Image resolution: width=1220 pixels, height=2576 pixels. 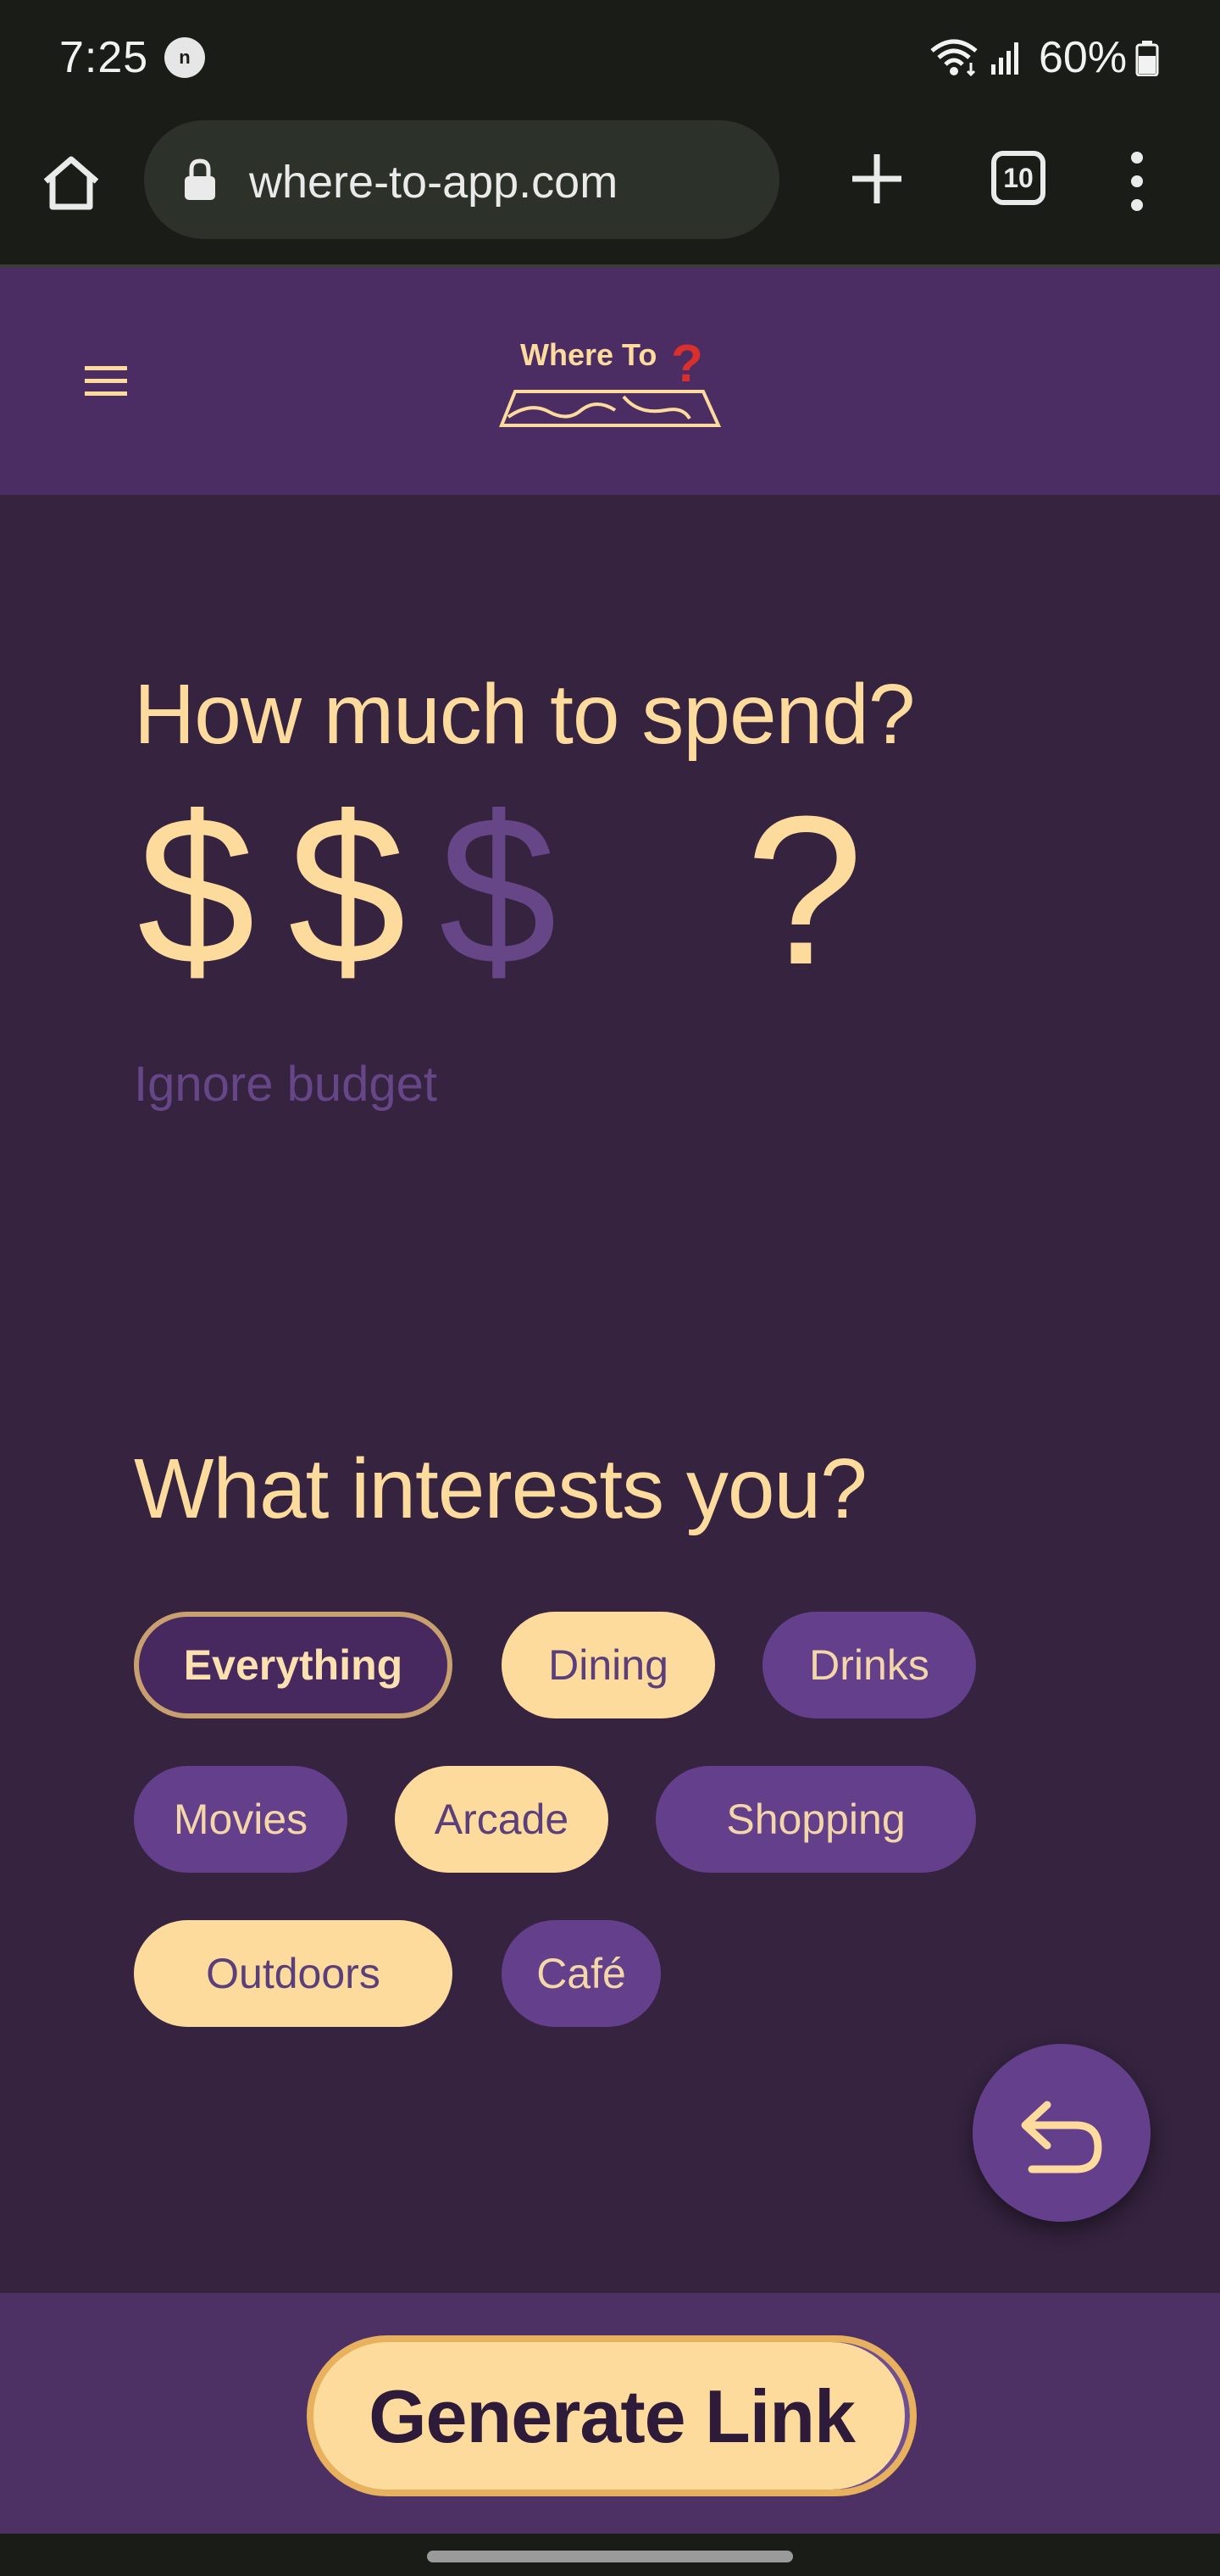 I want to click on tabs-icon: 10, so click(x=1018, y=178).